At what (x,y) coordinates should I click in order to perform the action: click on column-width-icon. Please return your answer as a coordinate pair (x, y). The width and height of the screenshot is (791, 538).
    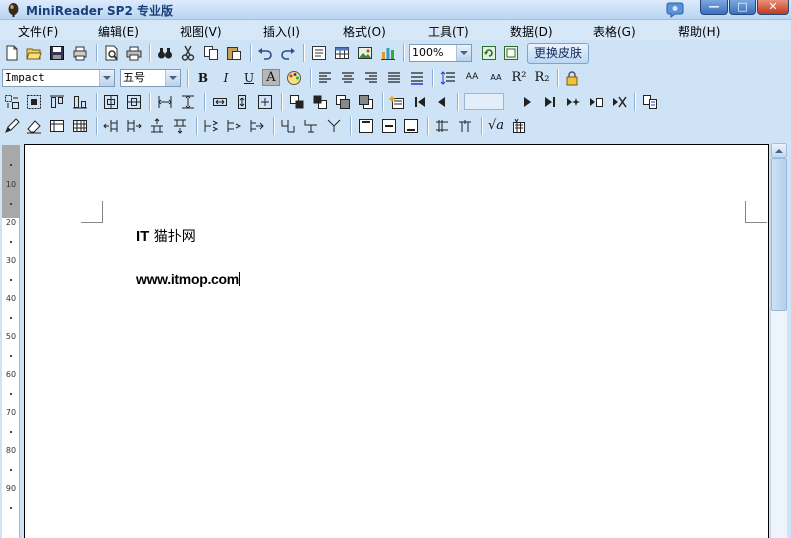
    Looking at the image, I should click on (442, 125).